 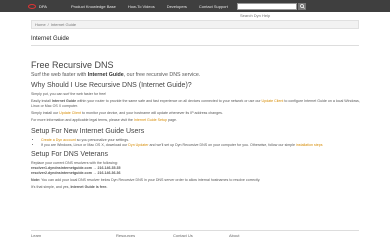 What do you see at coordinates (195, 230) in the screenshot?
I see `footer-divider` at bounding box center [195, 230].